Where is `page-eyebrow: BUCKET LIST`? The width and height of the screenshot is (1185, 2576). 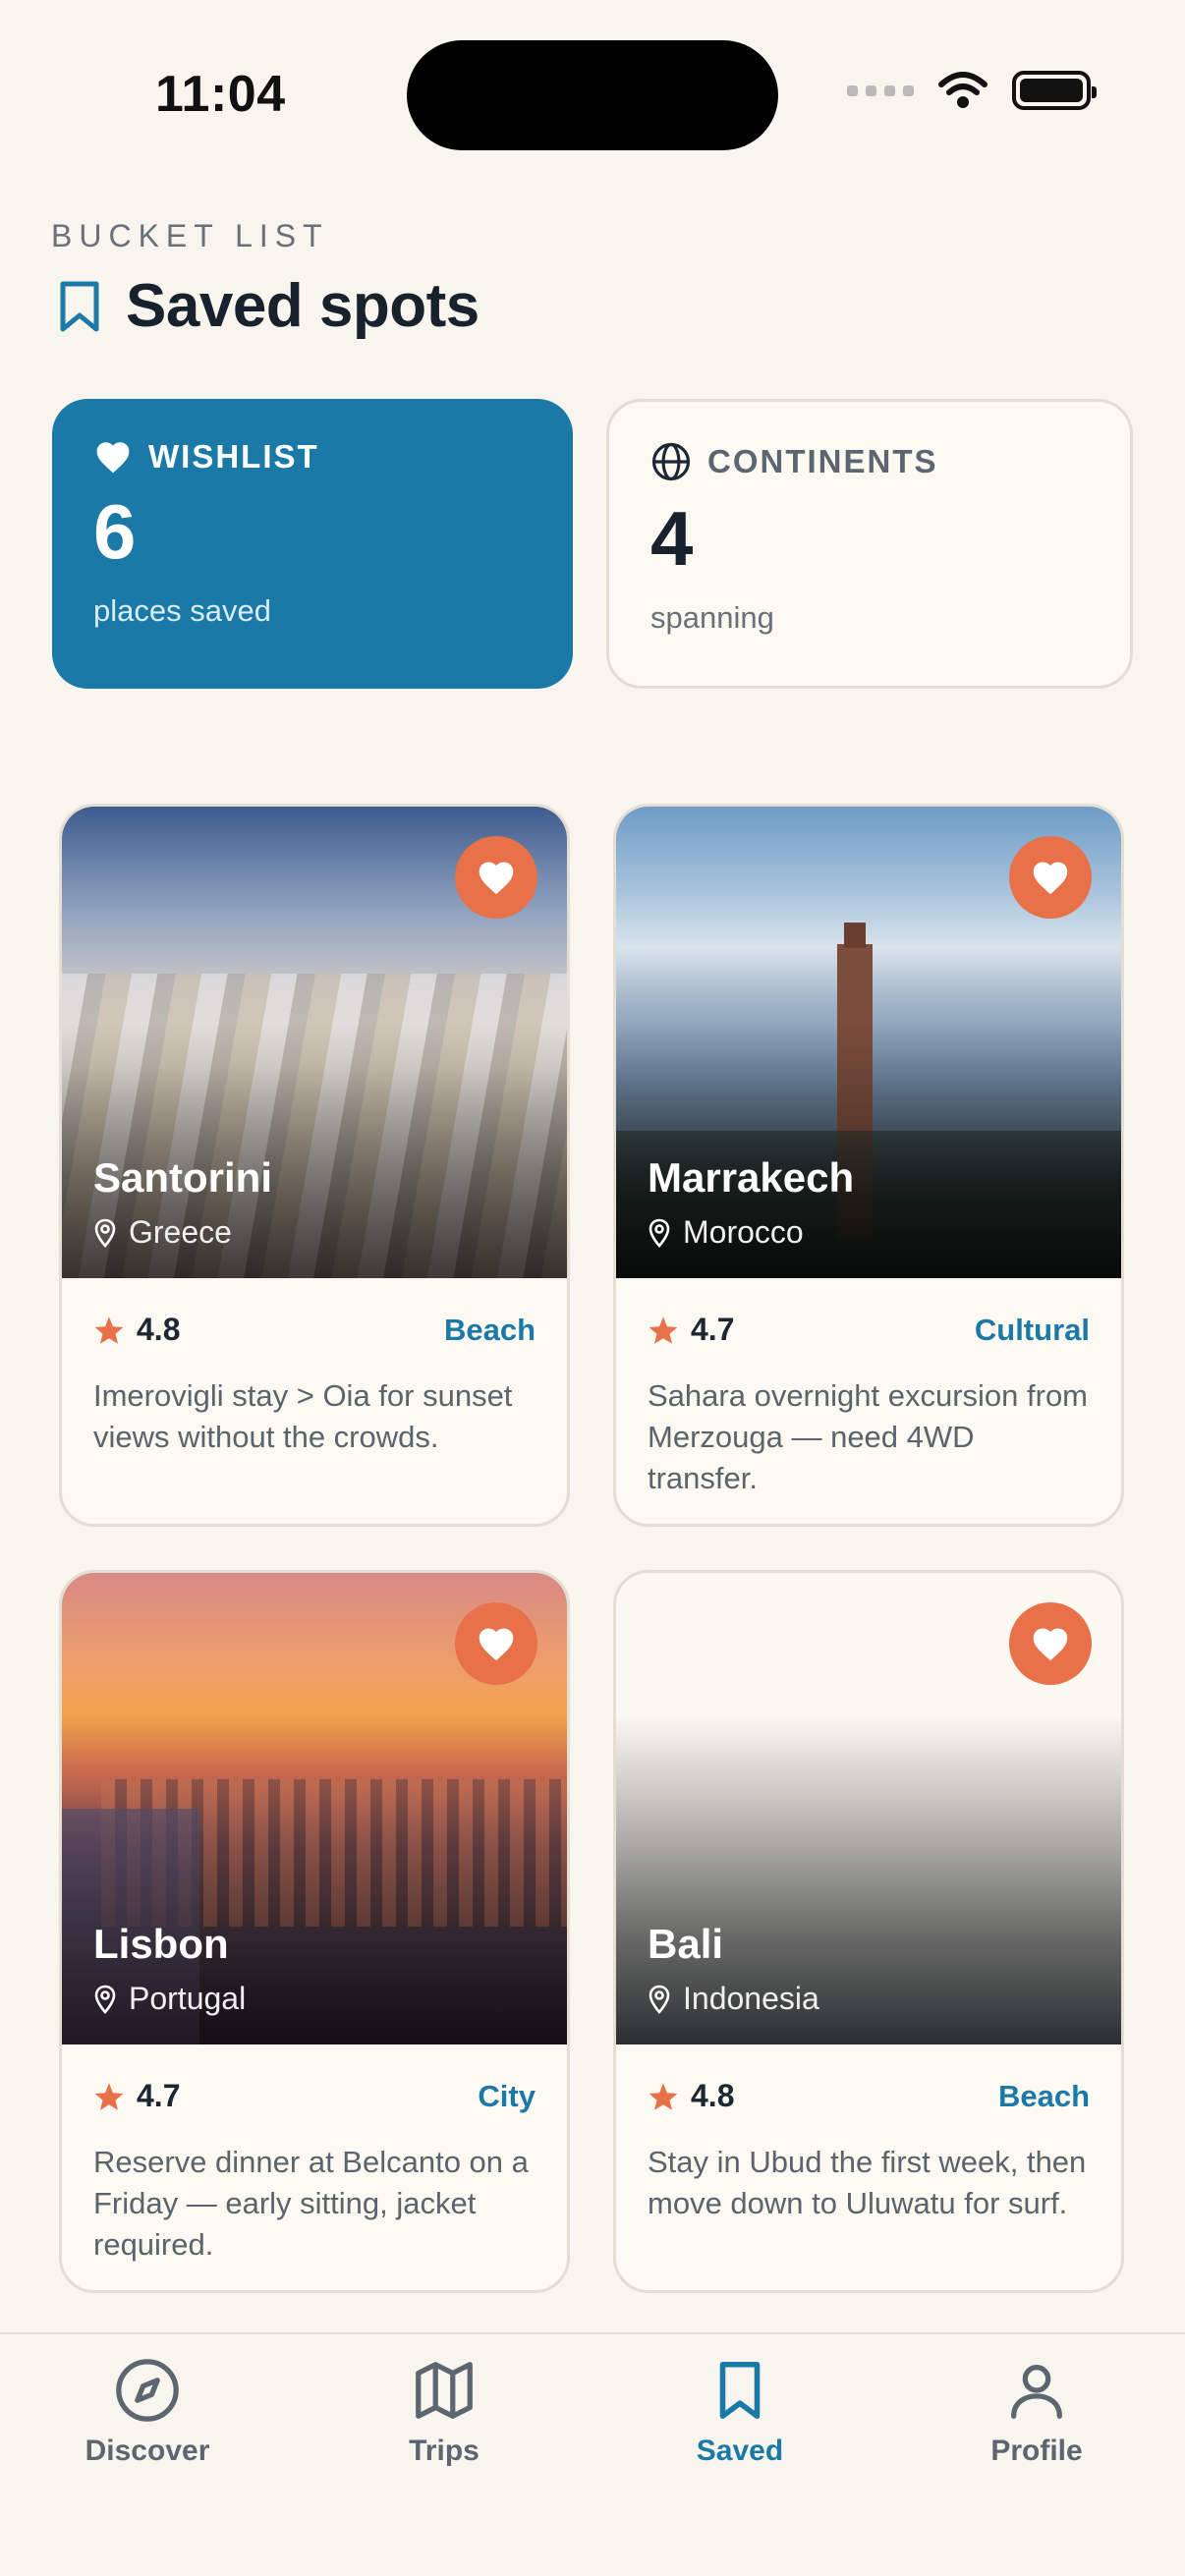
page-eyebrow: BUCKET LIST is located at coordinates (190, 235).